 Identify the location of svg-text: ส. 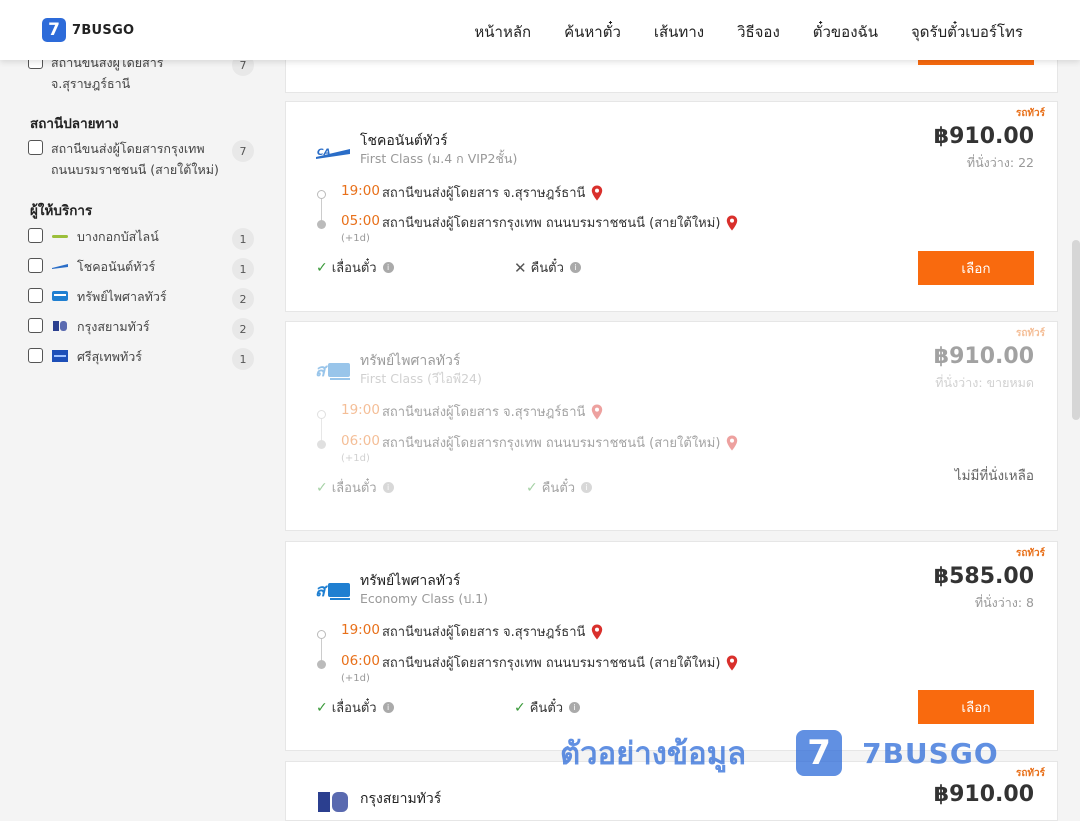
(322, 371).